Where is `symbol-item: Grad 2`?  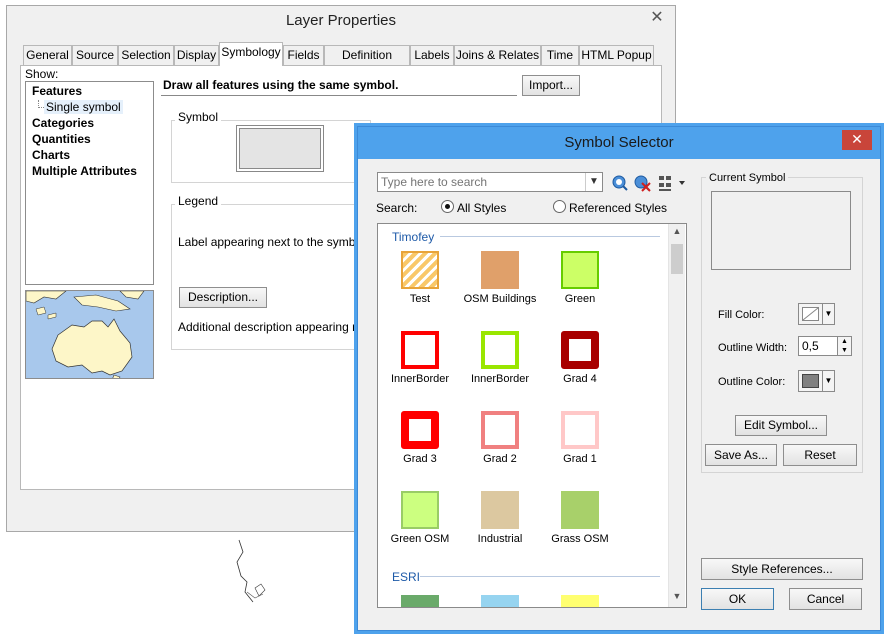
symbol-item: Grad 2 is located at coordinates (500, 438).